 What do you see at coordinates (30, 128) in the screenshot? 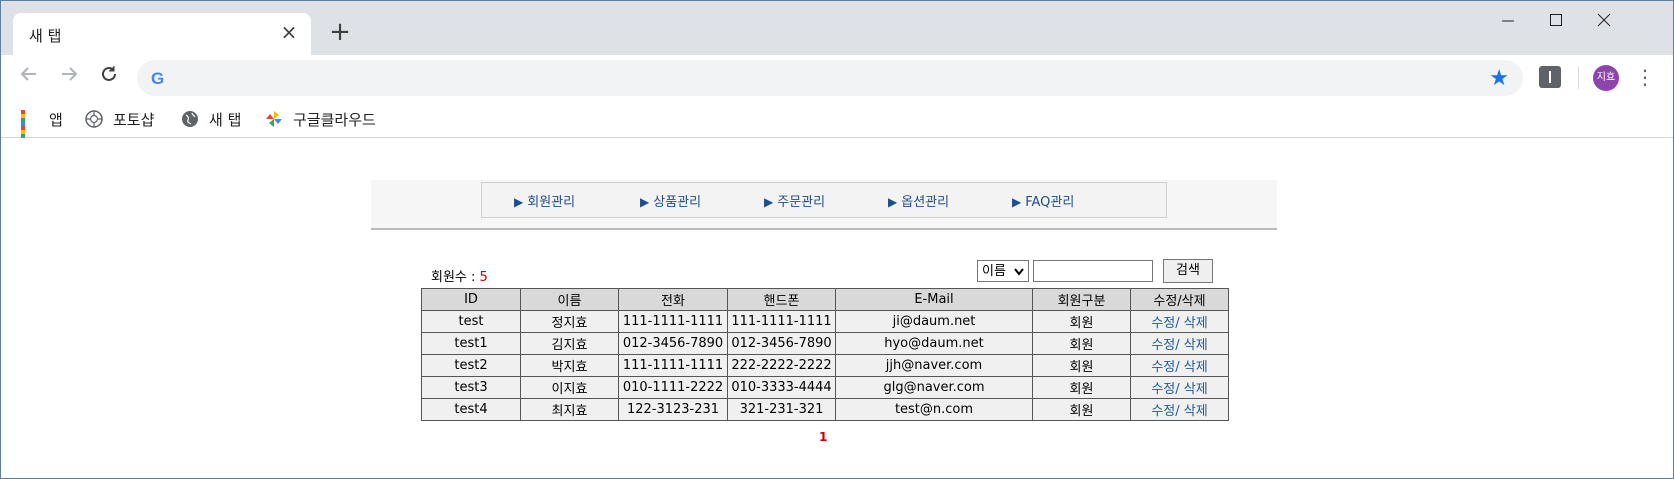
I see `apps-grid-icon` at bounding box center [30, 128].